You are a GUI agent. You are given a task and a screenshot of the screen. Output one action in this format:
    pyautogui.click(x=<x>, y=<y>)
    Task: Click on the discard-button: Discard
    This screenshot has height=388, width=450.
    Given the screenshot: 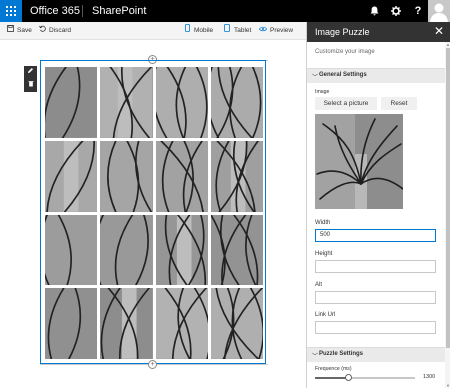 What is the action you would take?
    pyautogui.click(x=54, y=31)
    